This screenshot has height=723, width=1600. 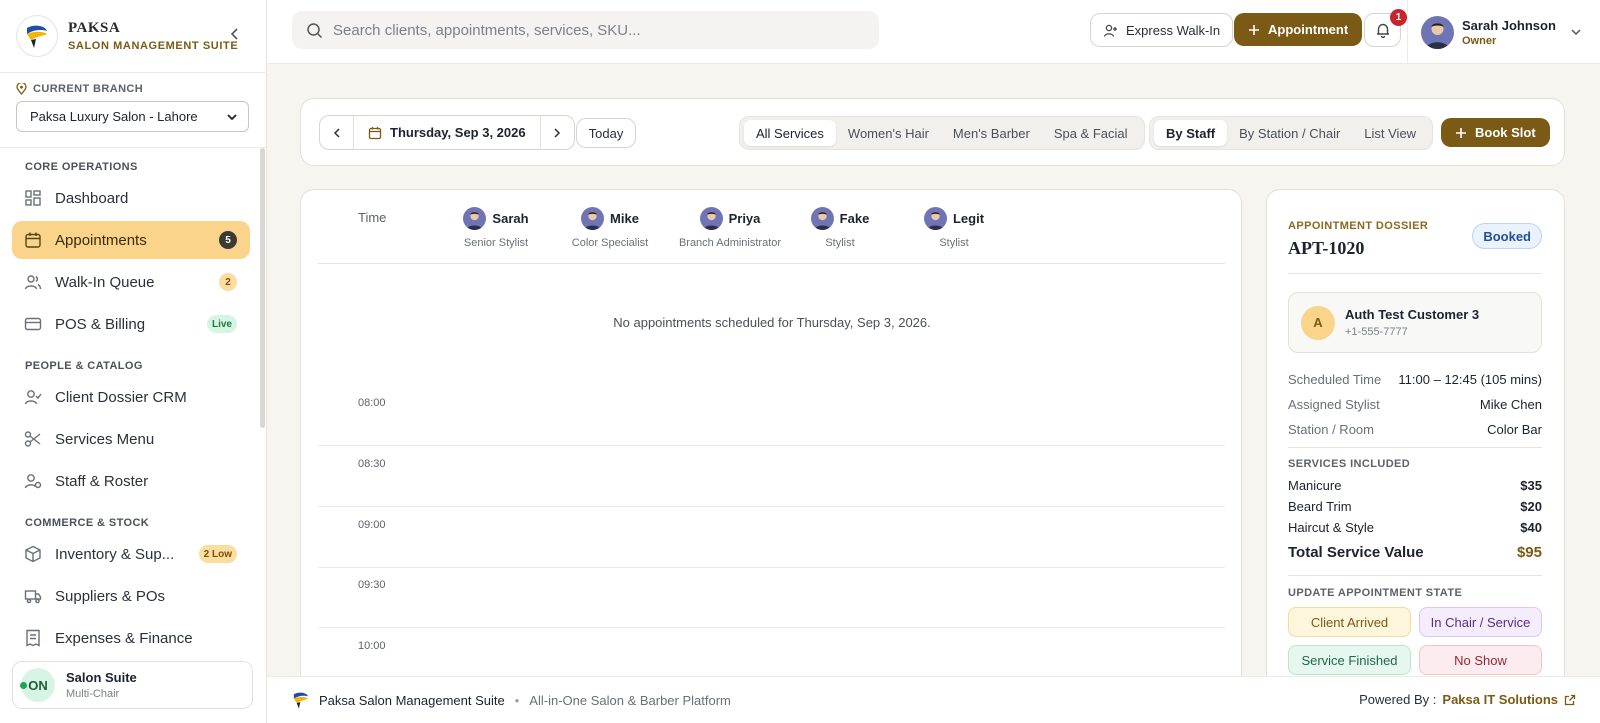 What do you see at coordinates (606, 133) in the screenshot?
I see `today-button: Today` at bounding box center [606, 133].